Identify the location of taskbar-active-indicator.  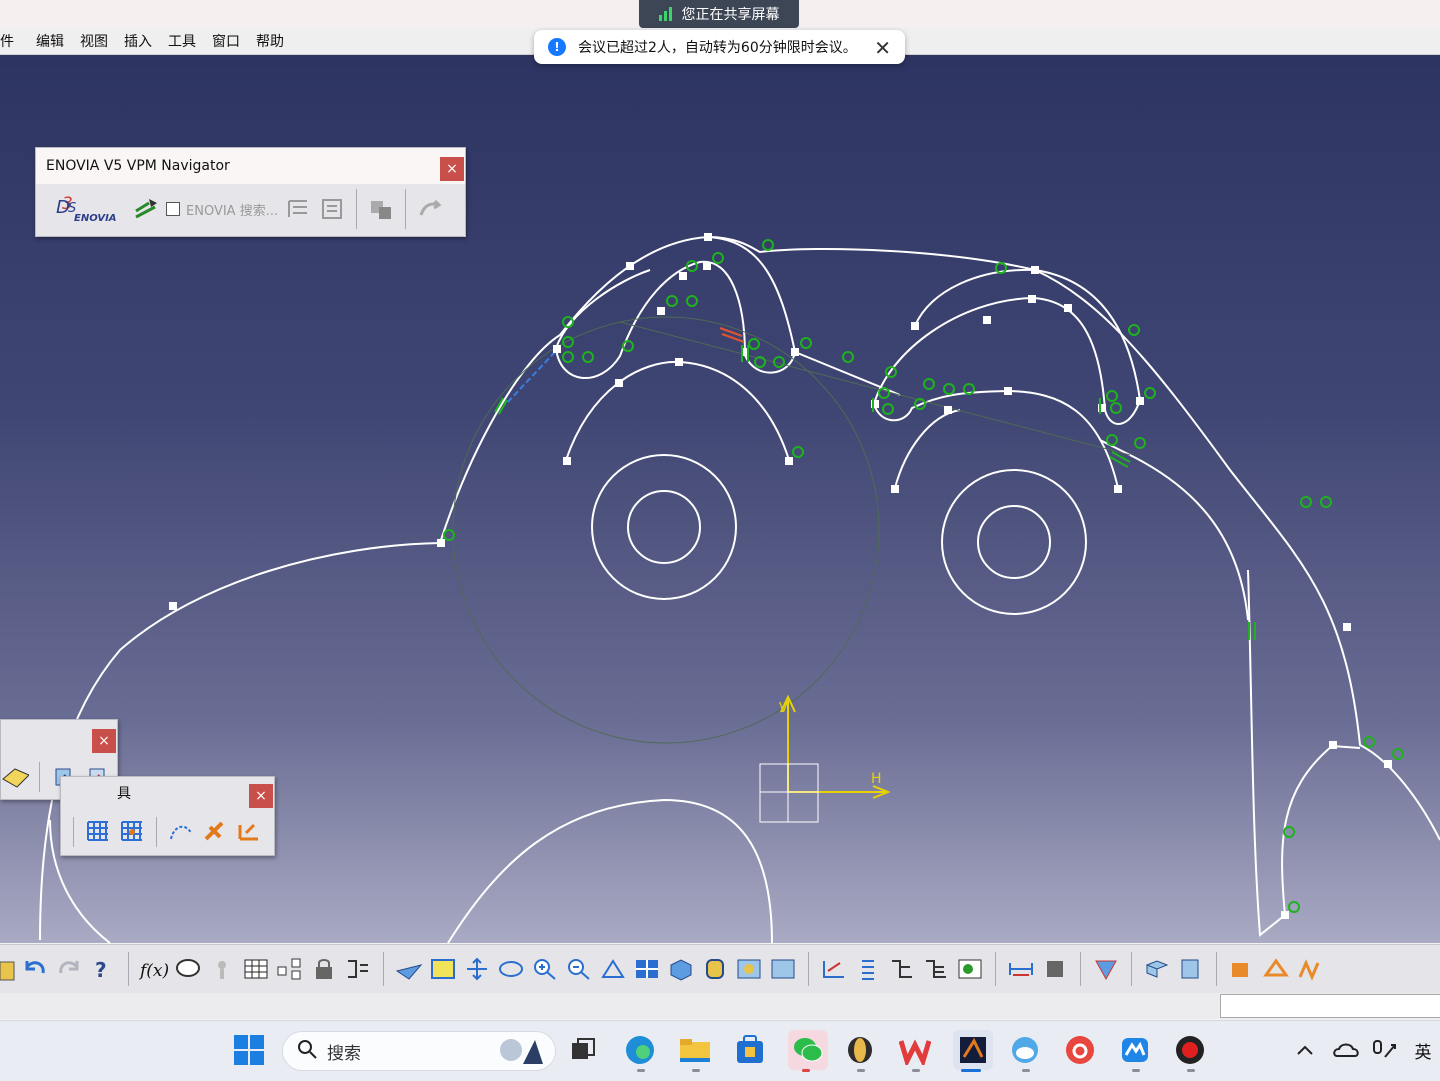
(971, 1070).